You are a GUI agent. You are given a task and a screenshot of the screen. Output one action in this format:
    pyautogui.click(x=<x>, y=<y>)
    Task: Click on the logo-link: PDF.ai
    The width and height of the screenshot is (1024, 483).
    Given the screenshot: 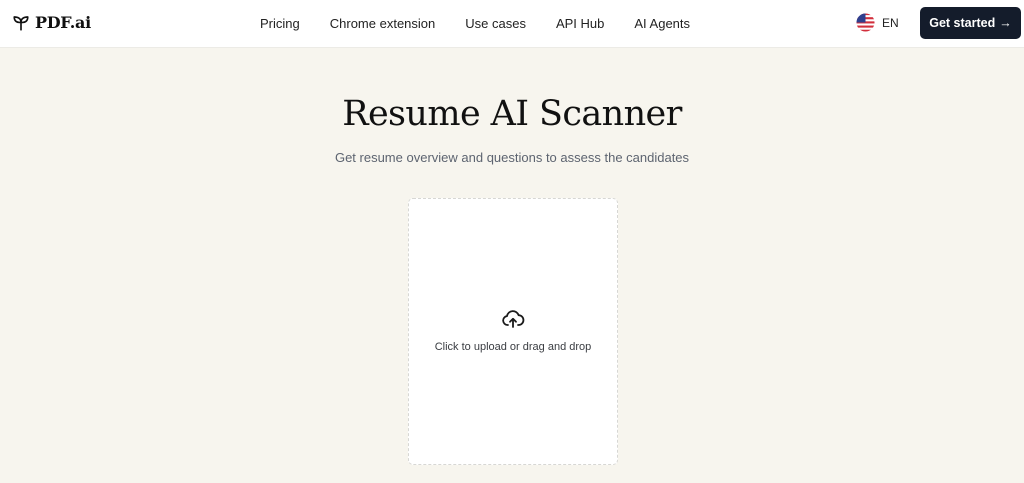 What is the action you would take?
    pyautogui.click(x=51, y=22)
    